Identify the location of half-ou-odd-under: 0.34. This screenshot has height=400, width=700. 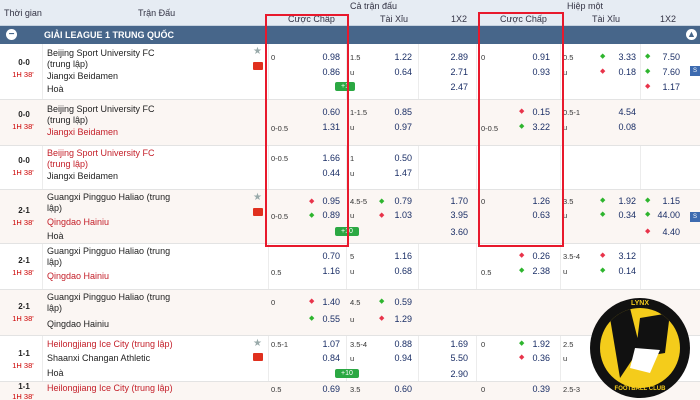
(624, 215).